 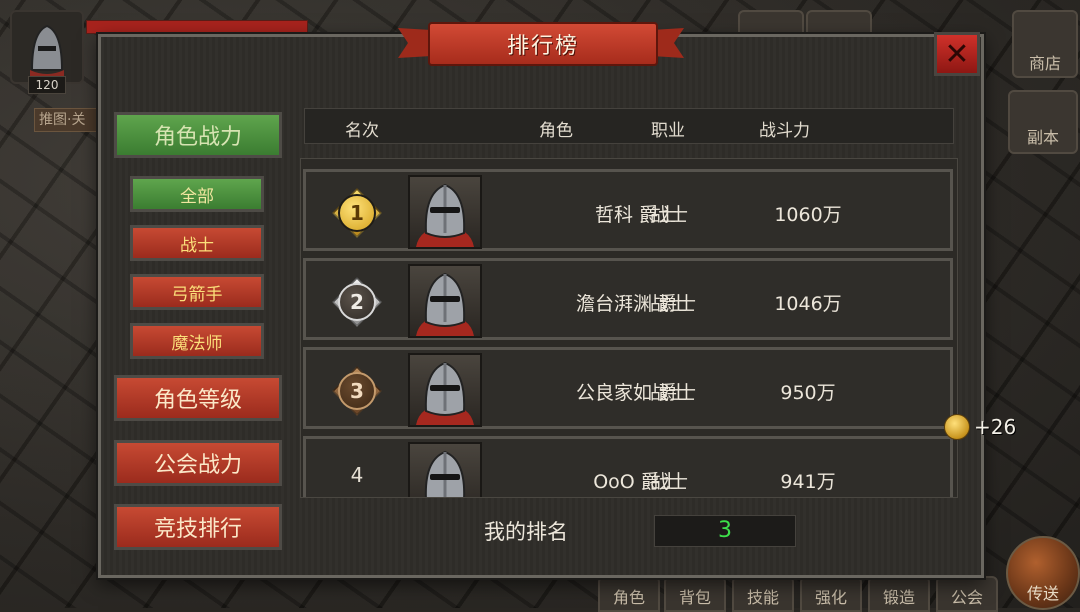 I want to click on table-row: 3 公良家如 爵士 战士 950万, so click(x=628, y=388).